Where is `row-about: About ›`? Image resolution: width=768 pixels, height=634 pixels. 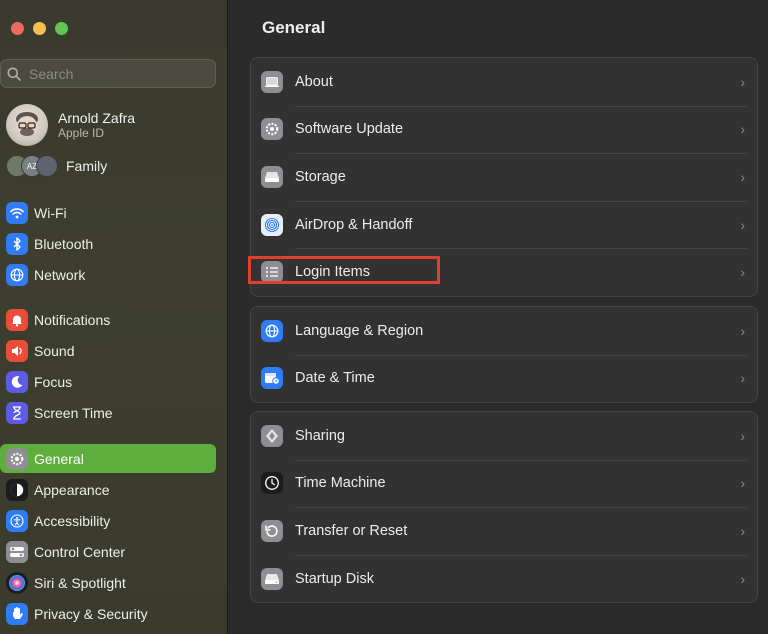
row-about: About › is located at coordinates (504, 82).